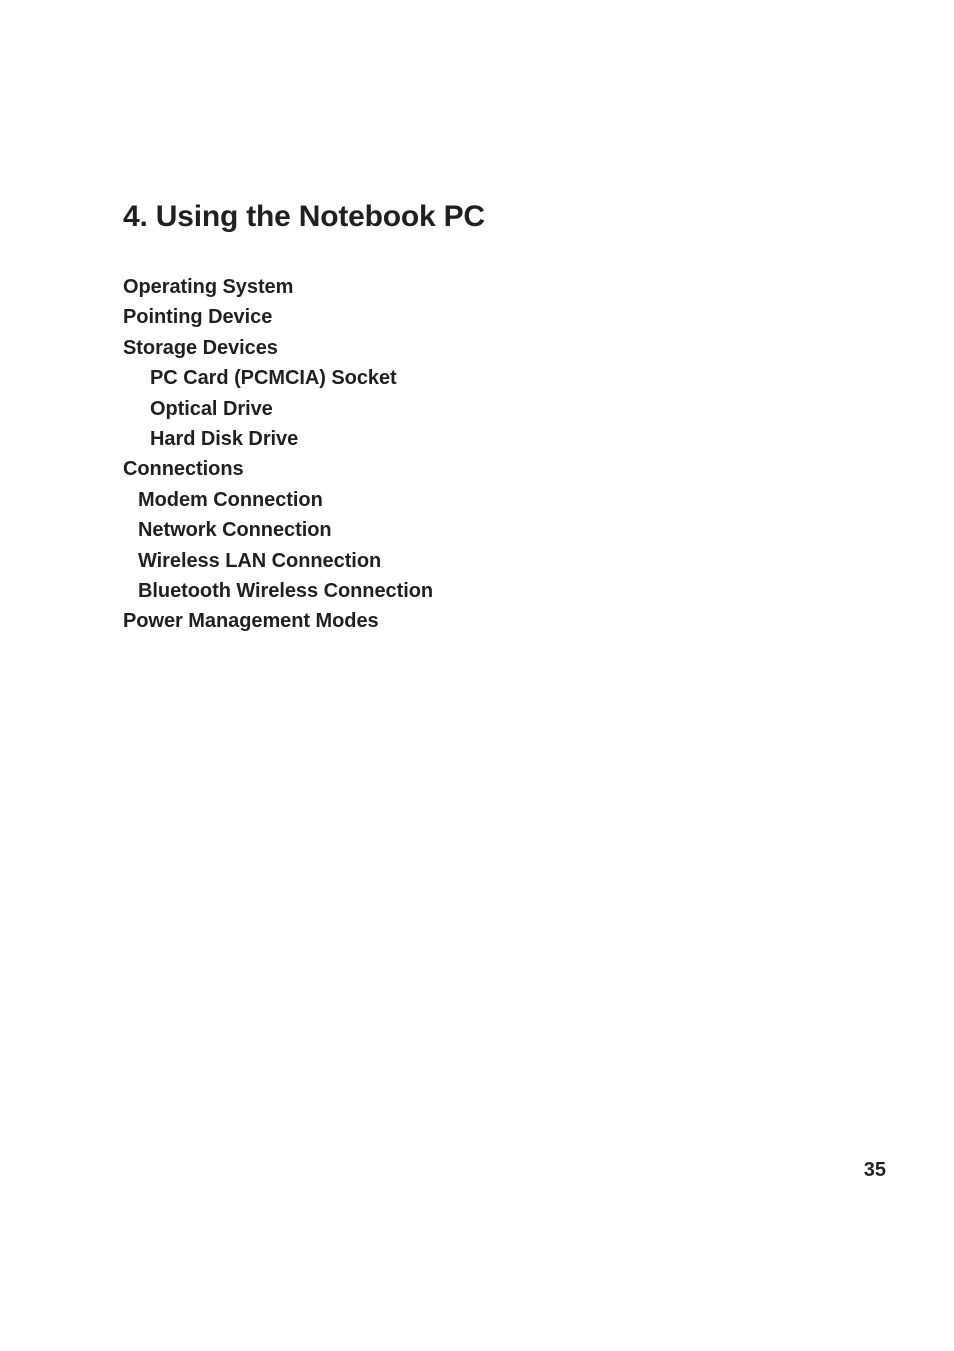 The width and height of the screenshot is (954, 1351). What do you see at coordinates (260, 560) in the screenshot?
I see `contents-item: Wireless LAN Connection` at bounding box center [260, 560].